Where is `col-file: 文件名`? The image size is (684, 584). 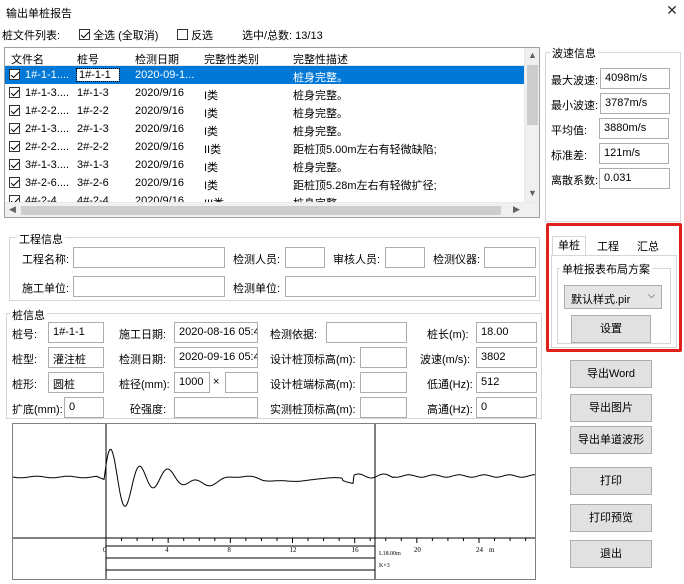 col-file: 文件名 is located at coordinates (27, 59).